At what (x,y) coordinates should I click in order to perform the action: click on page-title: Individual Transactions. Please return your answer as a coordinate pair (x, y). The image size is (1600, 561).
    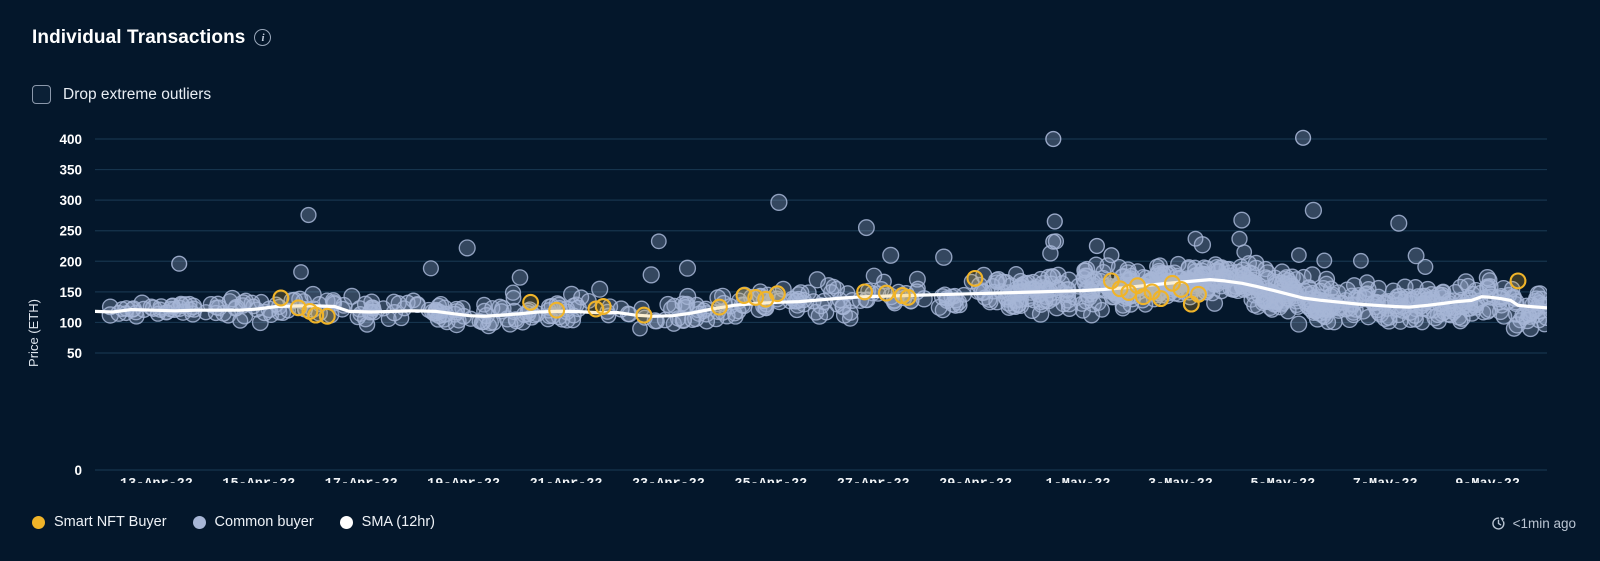
    Looking at the image, I should click on (139, 37).